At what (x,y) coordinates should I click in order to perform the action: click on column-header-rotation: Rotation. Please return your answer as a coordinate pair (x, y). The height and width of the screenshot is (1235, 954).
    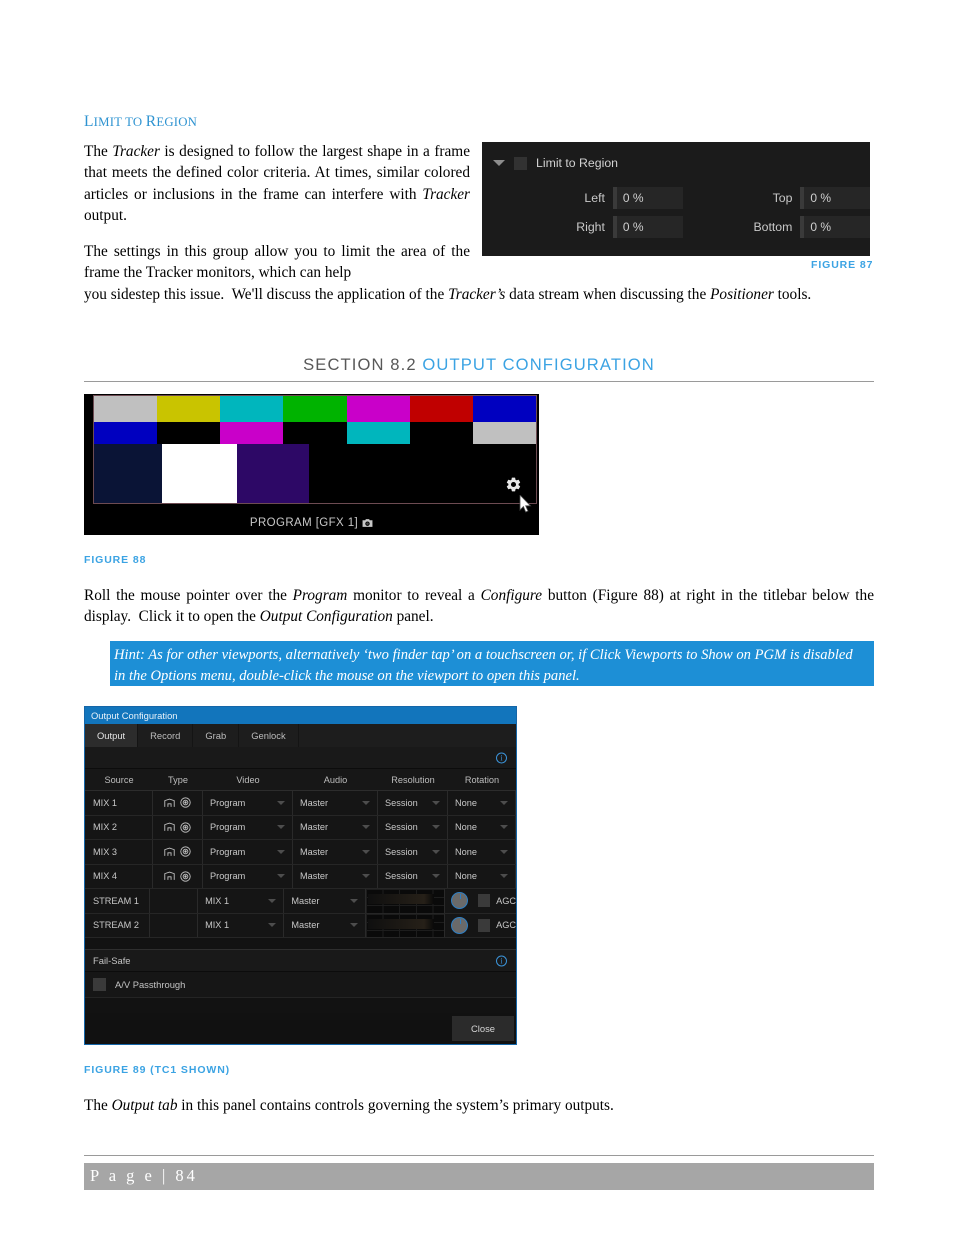
    Looking at the image, I should click on (482, 779).